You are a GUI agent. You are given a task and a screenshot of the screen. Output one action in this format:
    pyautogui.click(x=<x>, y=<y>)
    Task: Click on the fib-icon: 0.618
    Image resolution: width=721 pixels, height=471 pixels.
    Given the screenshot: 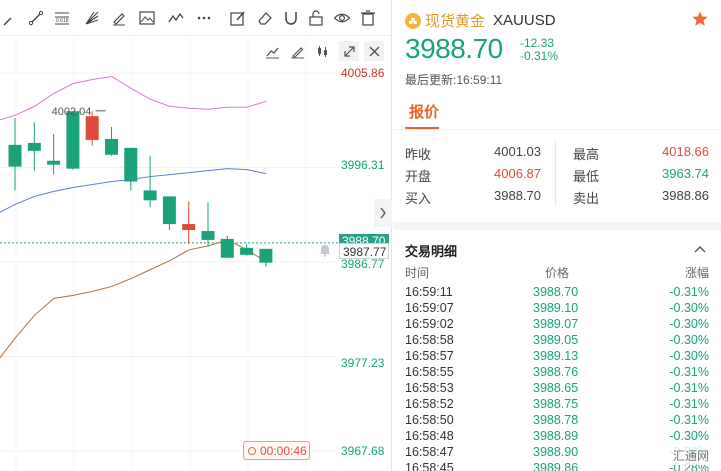 What is the action you would take?
    pyautogui.click(x=62, y=18)
    